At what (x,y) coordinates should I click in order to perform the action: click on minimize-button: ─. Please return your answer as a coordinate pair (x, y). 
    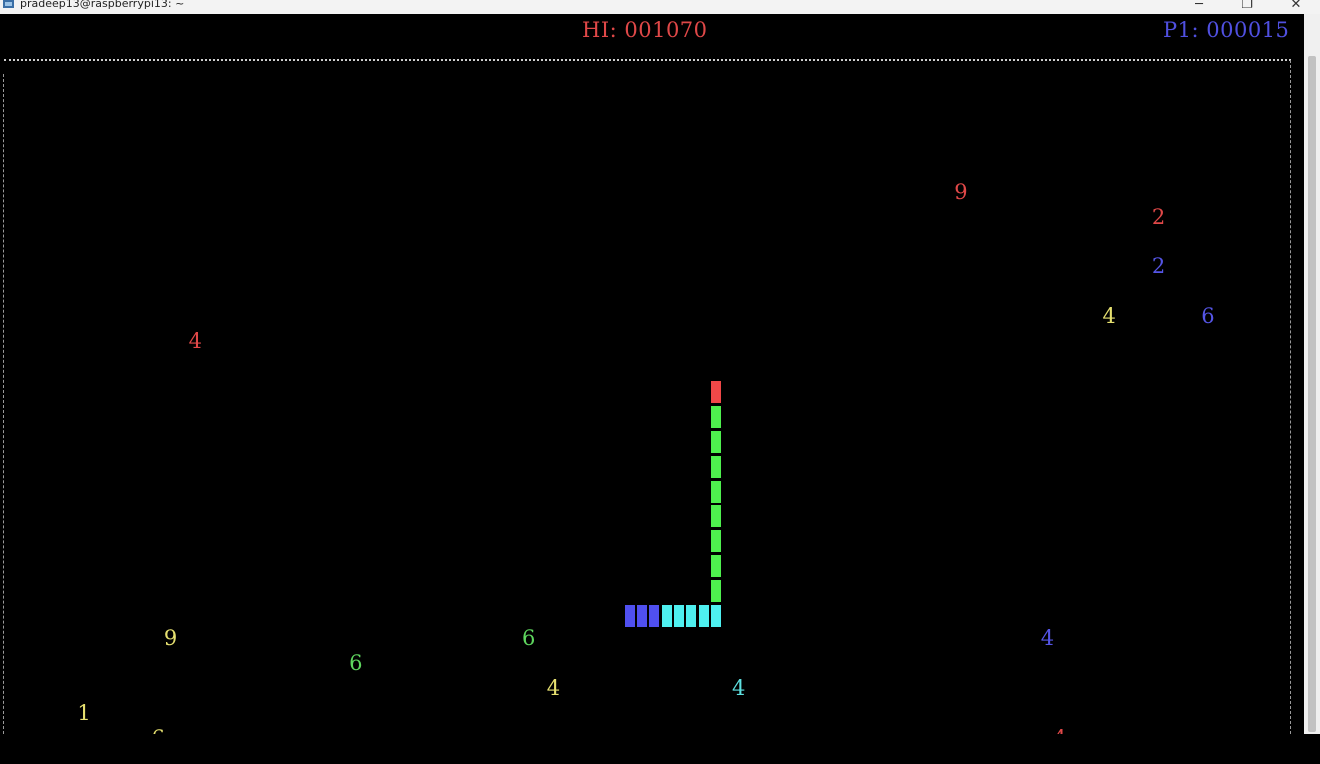
    Looking at the image, I should click on (1199, 7).